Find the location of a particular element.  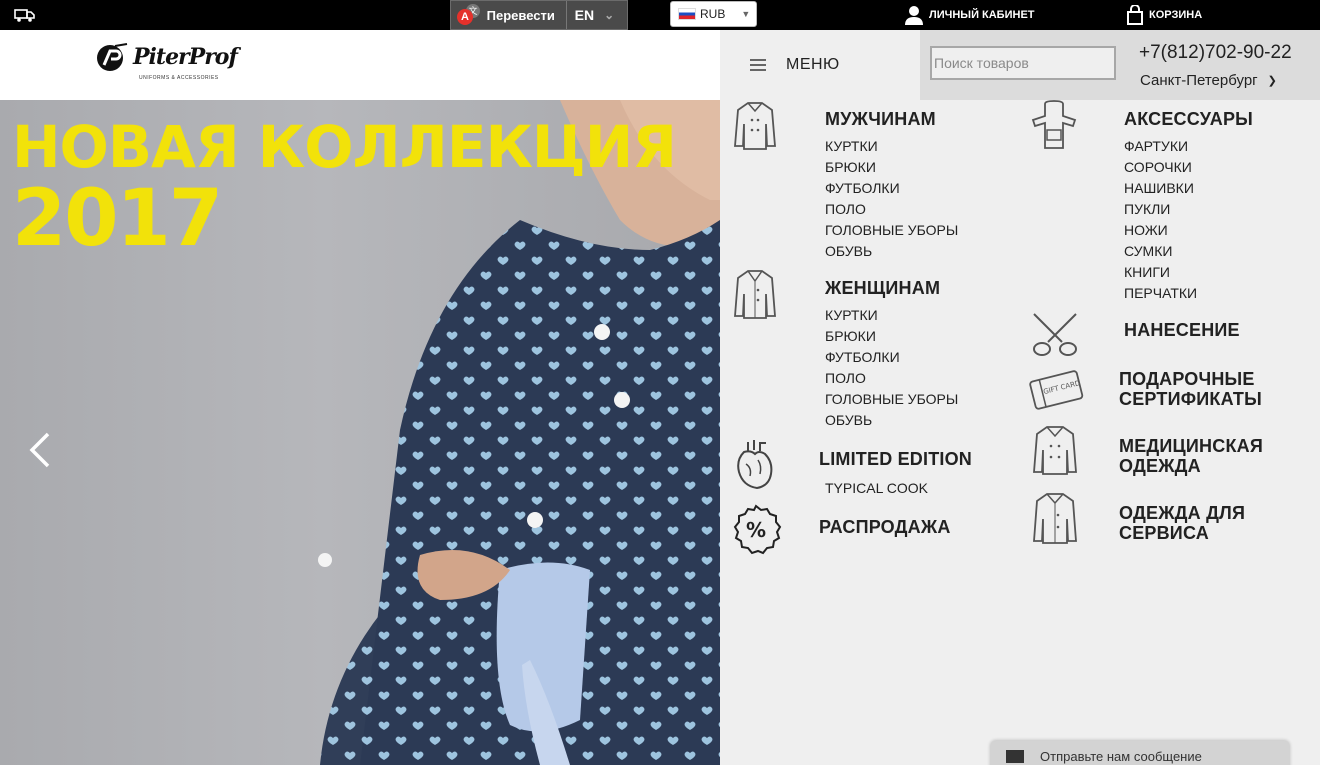

cart-link: КОРЗИНА is located at coordinates (1164, 15).